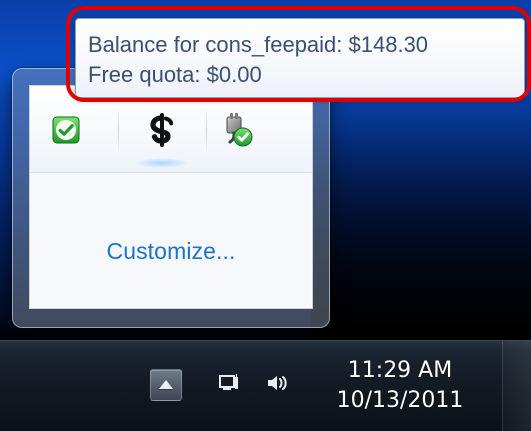 This screenshot has width=531, height=431. Describe the element at coordinates (175, 74) in the screenshot. I see `tooltip-quota-line: Free quota: $0.00` at that location.